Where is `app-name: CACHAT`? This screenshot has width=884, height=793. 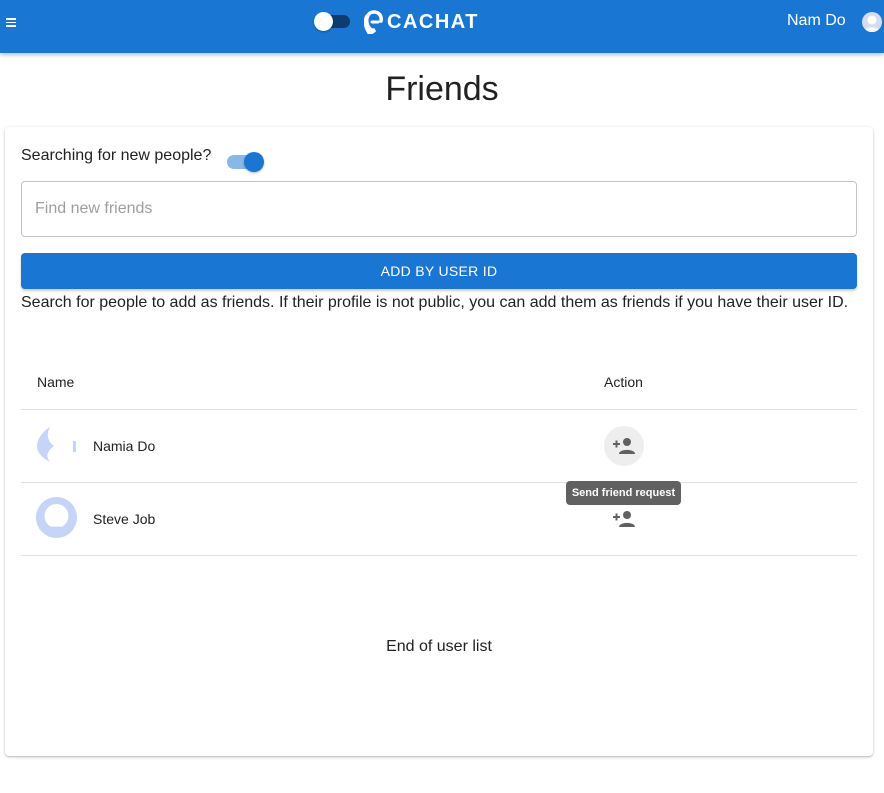
app-name: CACHAT is located at coordinates (433, 21).